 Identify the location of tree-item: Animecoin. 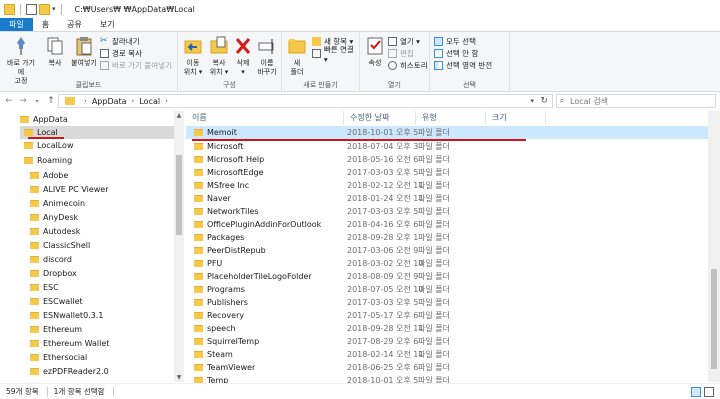
(57, 203).